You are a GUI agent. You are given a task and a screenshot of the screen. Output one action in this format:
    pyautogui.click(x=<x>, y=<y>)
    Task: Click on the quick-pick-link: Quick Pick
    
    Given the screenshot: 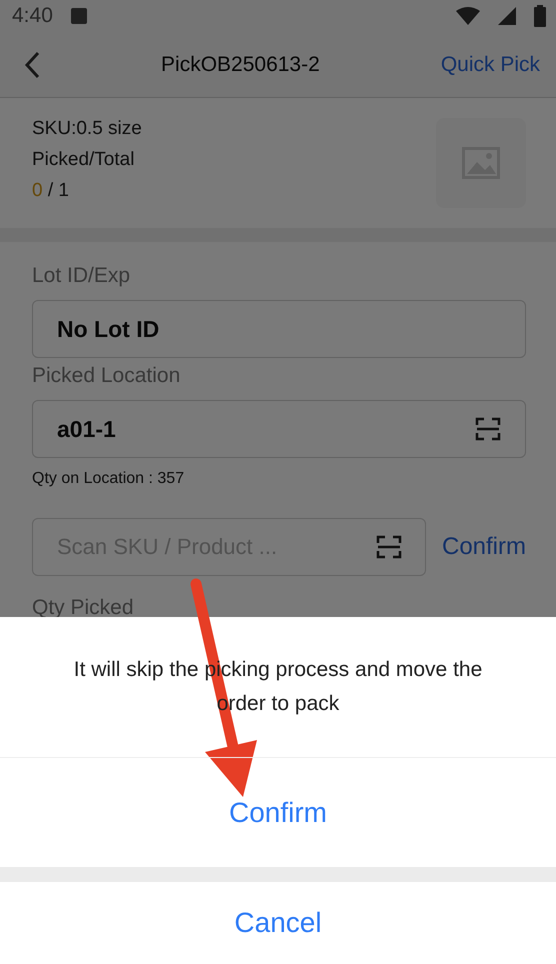 What is the action you would take?
    pyautogui.click(x=490, y=64)
    